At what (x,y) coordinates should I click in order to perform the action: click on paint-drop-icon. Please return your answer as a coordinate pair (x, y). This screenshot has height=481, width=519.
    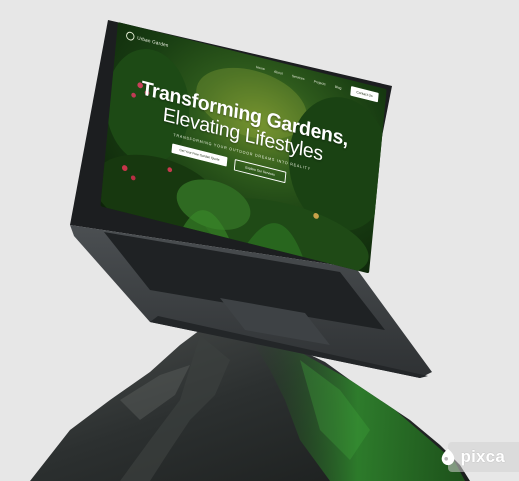
    Looking at the image, I should click on (447, 457).